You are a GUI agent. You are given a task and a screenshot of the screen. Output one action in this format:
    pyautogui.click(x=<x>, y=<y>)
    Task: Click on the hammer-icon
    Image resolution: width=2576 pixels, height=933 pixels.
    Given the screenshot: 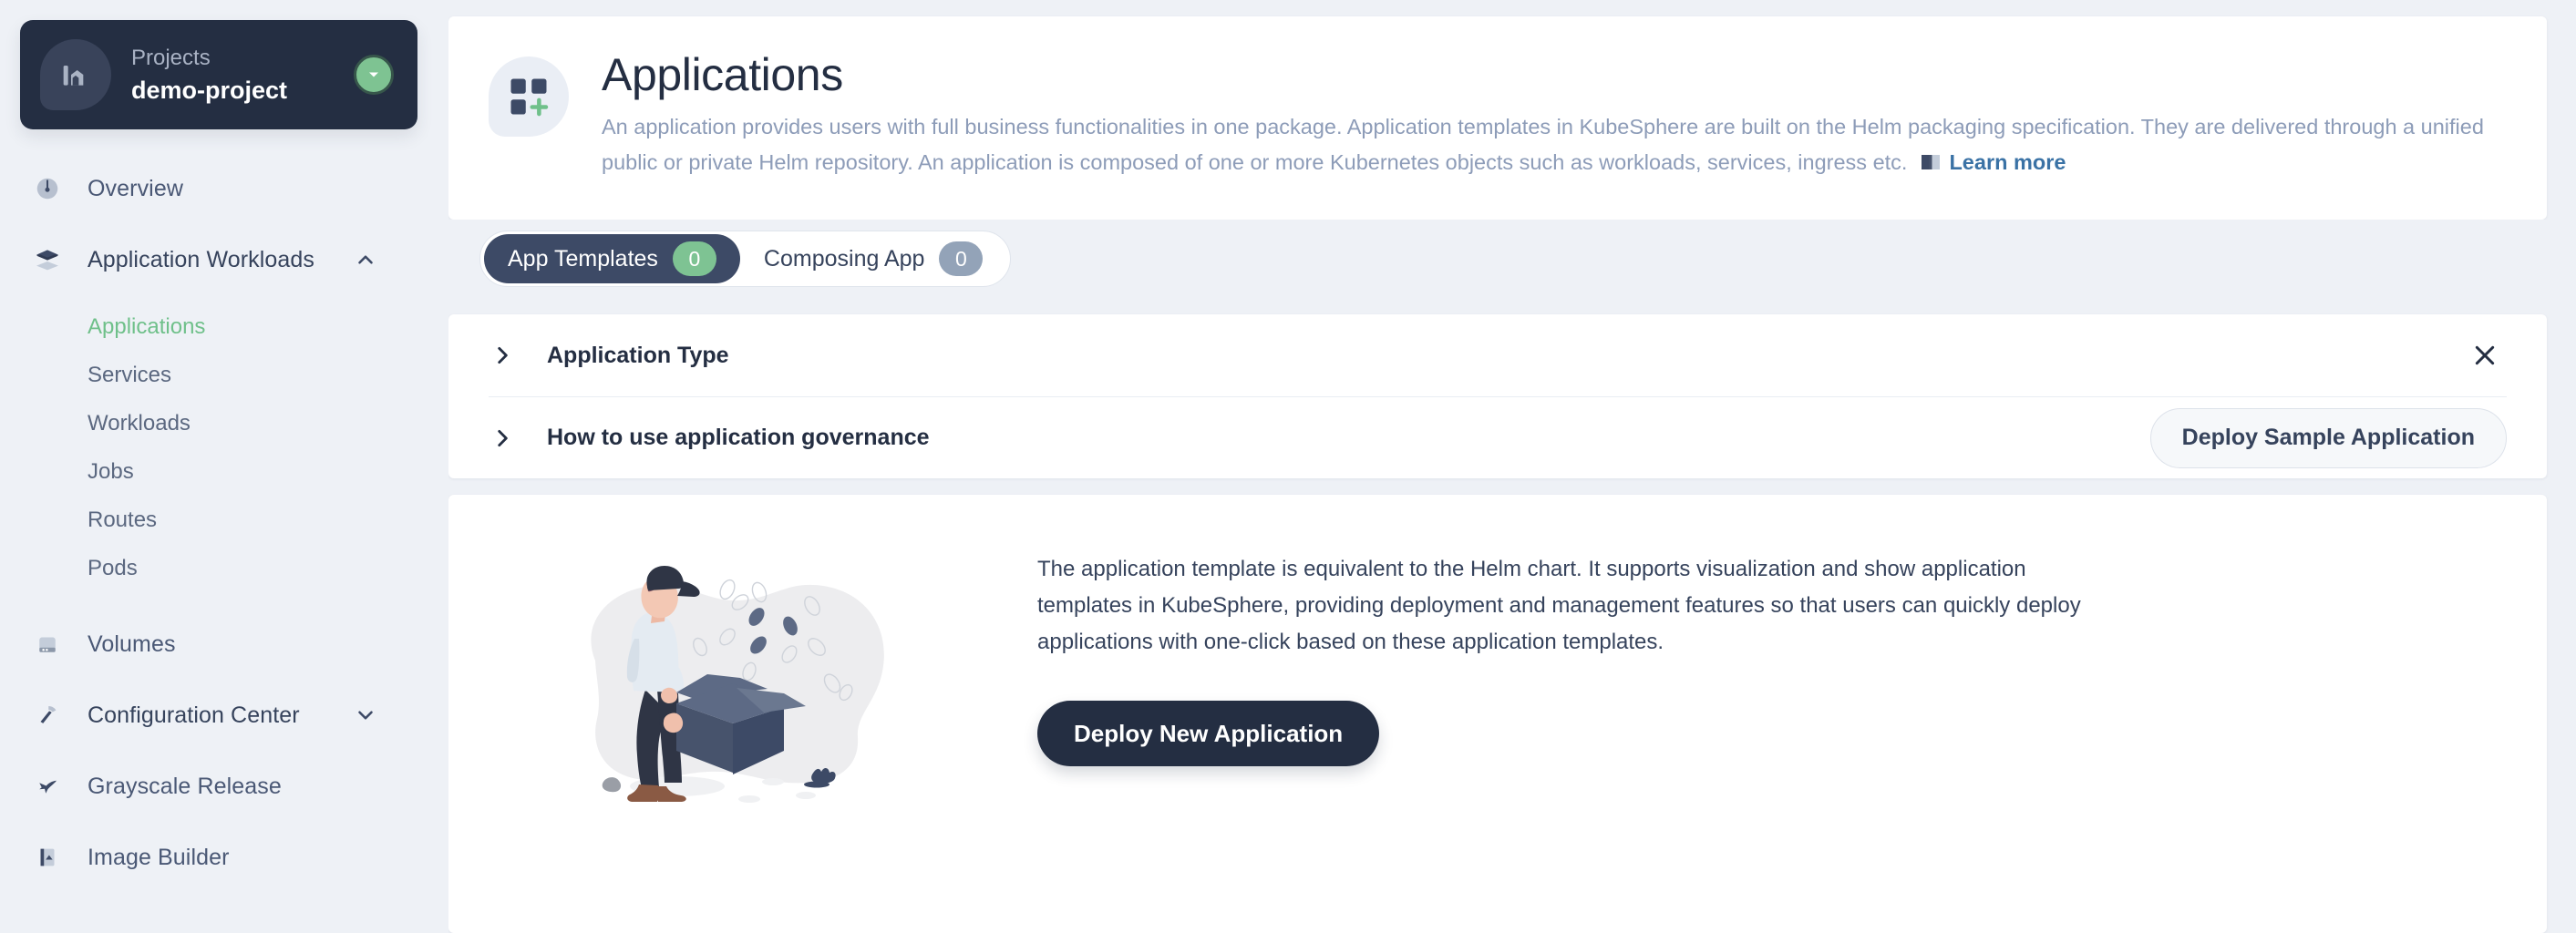 What is the action you would take?
    pyautogui.click(x=47, y=715)
    